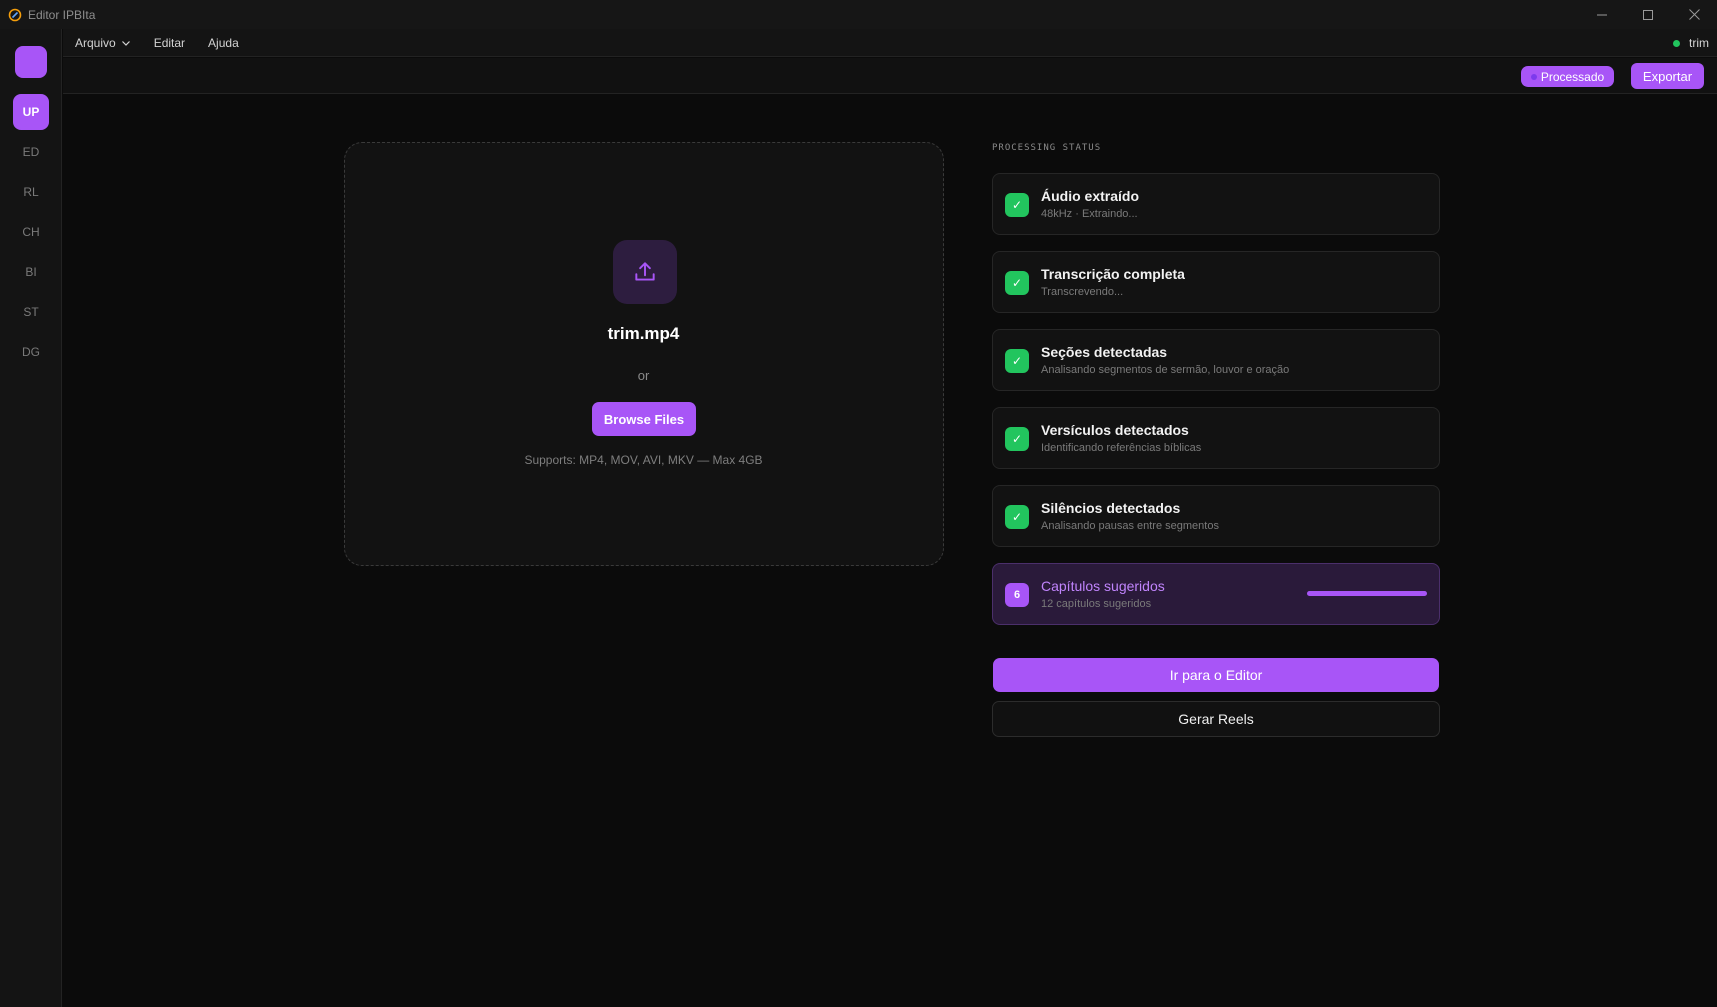 This screenshot has height=1007, width=1717. Describe the element at coordinates (1667, 76) in the screenshot. I see `export-button: Exportar` at that location.